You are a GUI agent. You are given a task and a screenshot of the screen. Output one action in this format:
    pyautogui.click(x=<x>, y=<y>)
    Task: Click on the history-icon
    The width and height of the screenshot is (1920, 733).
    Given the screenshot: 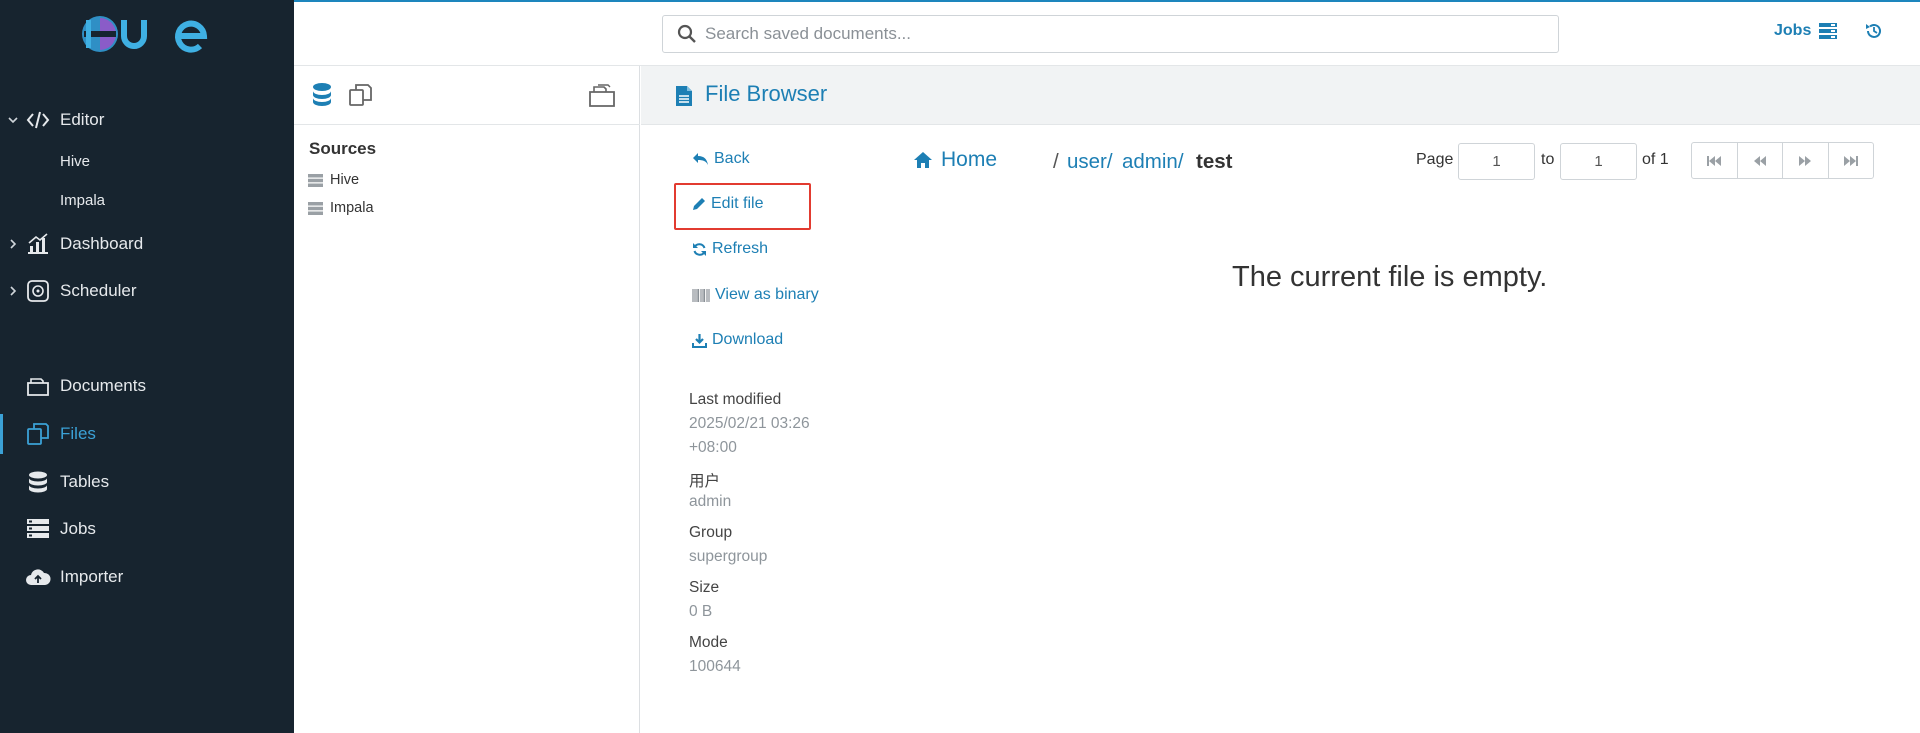 What is the action you would take?
    pyautogui.click(x=1874, y=33)
    